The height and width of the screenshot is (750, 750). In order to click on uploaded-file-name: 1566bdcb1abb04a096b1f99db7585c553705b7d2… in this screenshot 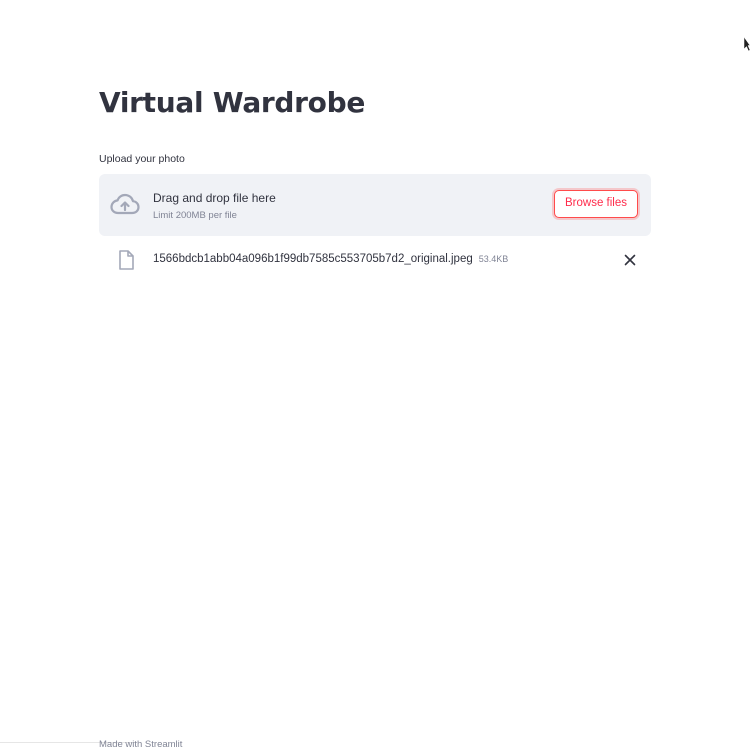, I will do `click(330, 259)`.